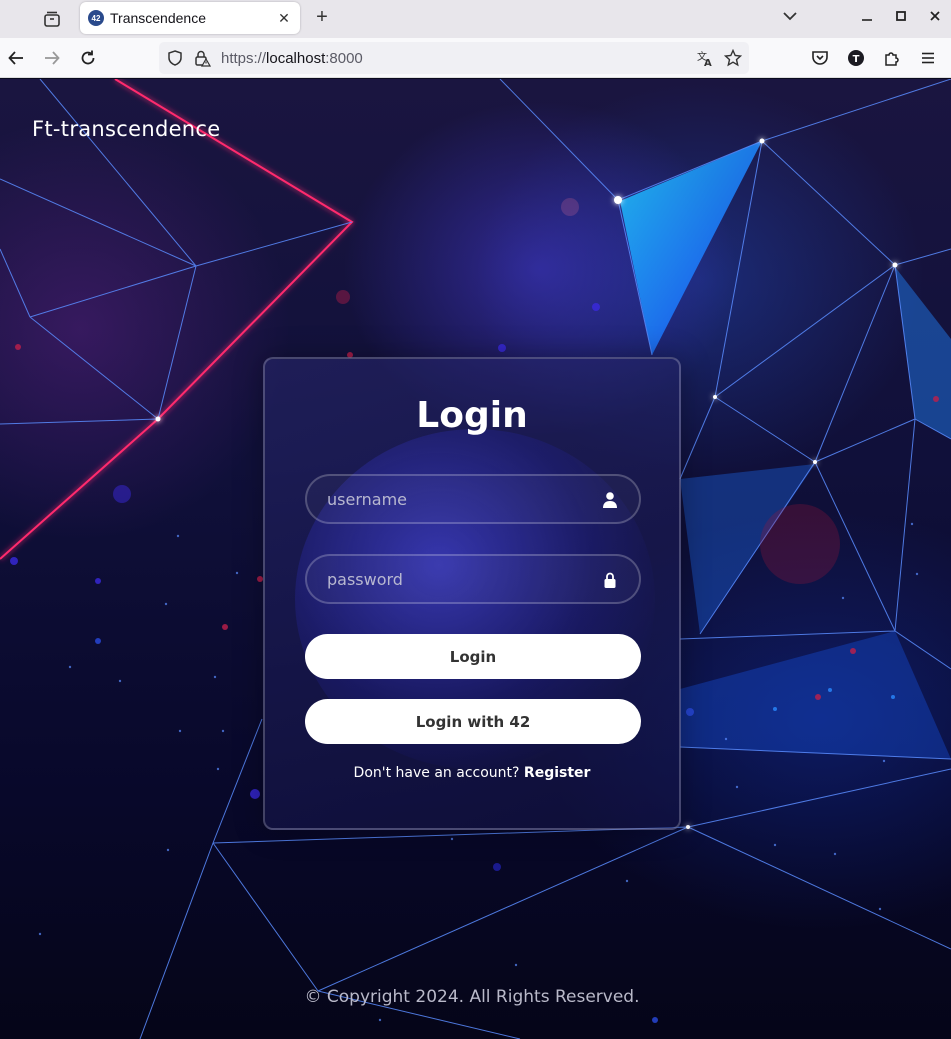 The width and height of the screenshot is (951, 1039). I want to click on password-field, so click(473, 579).